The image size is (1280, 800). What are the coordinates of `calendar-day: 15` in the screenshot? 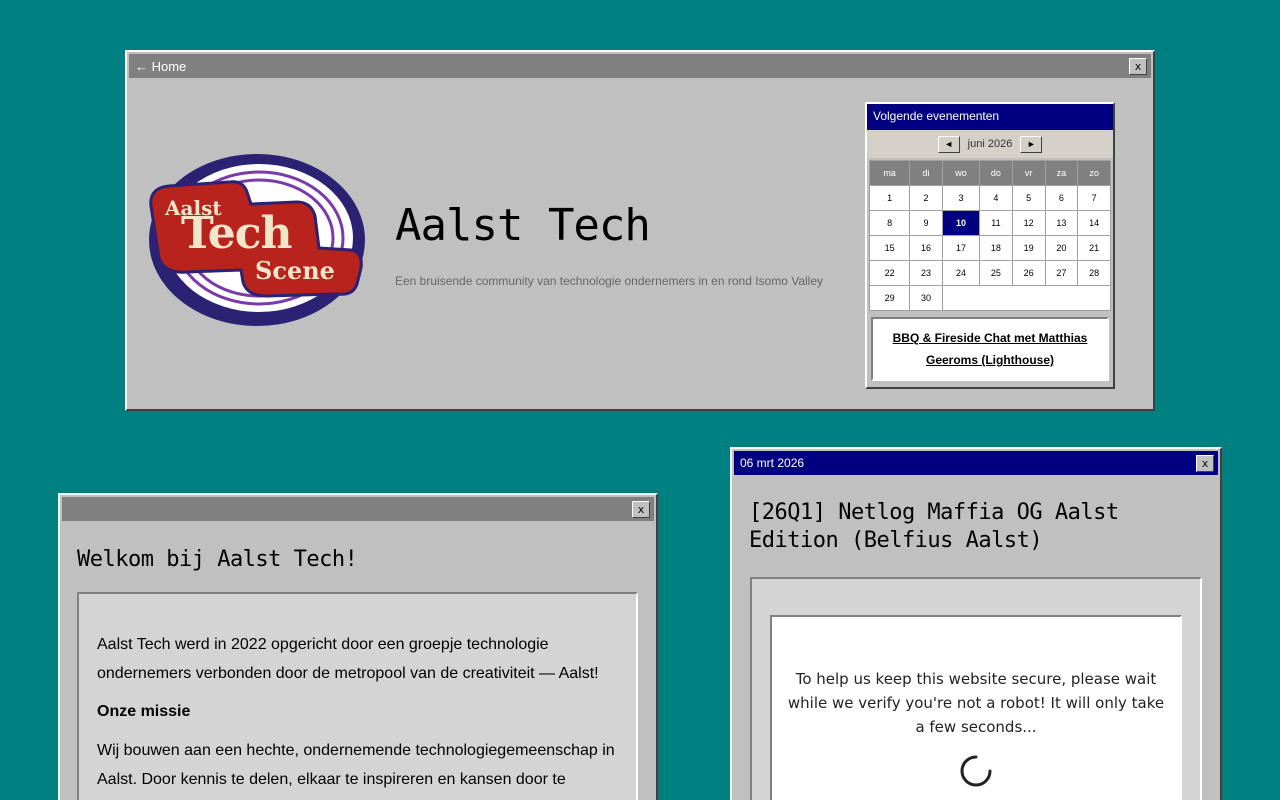 It's located at (889, 248).